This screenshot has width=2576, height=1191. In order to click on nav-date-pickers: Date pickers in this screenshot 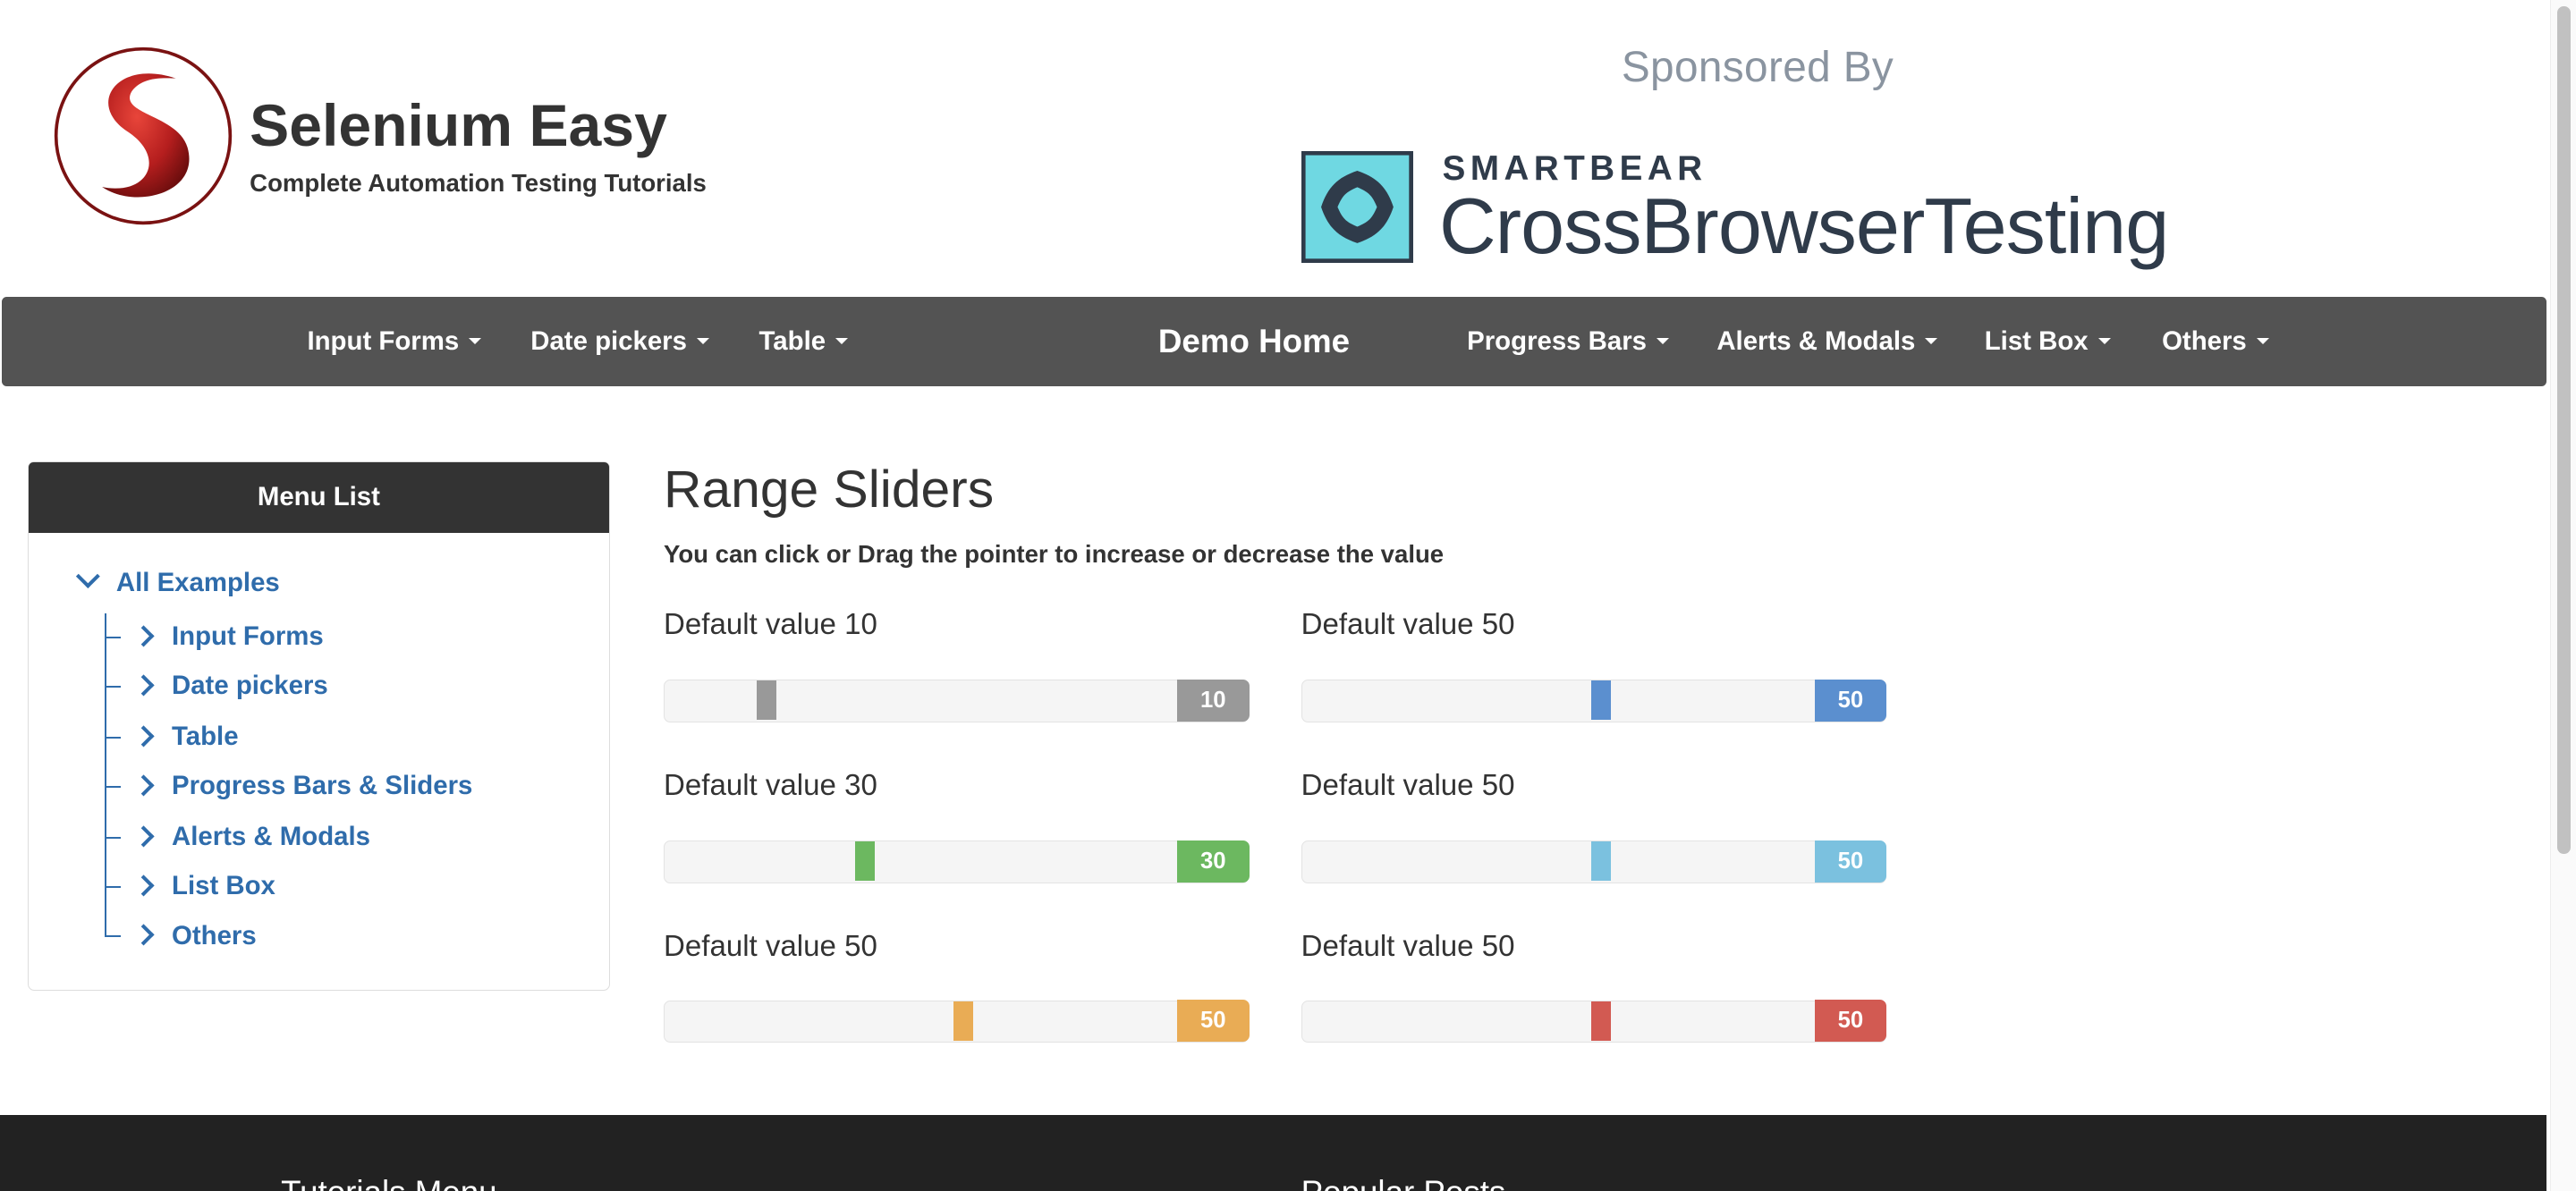, I will do `click(619, 341)`.